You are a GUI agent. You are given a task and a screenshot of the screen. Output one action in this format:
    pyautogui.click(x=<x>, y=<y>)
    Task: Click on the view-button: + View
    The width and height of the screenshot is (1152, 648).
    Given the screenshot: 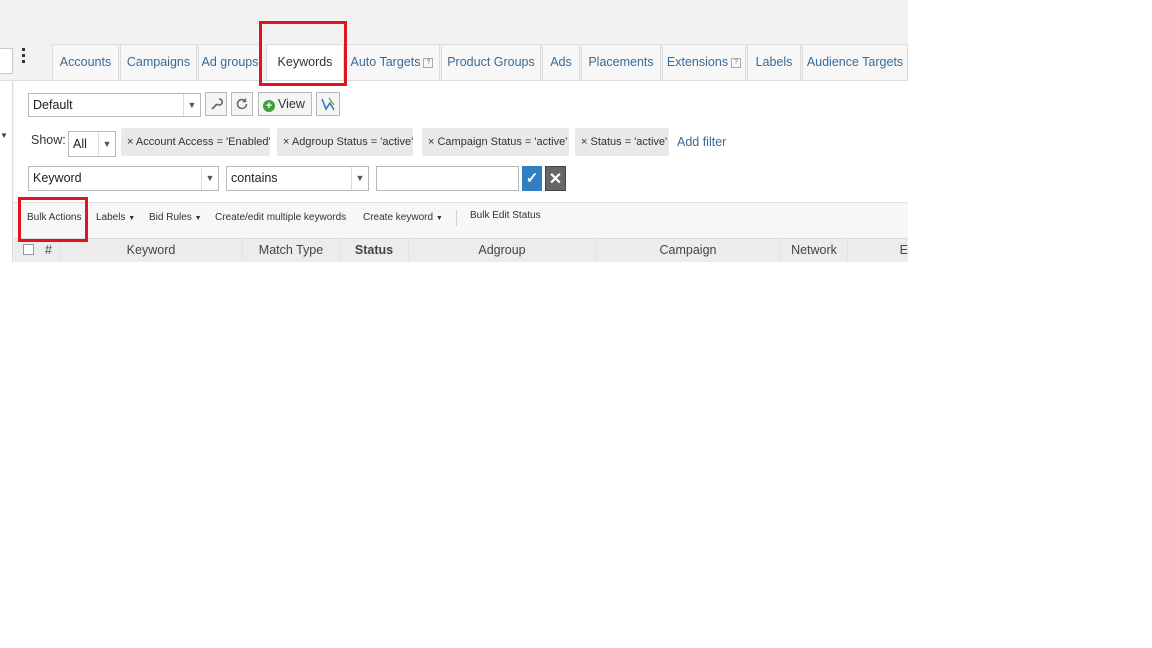 What is the action you would take?
    pyautogui.click(x=285, y=104)
    